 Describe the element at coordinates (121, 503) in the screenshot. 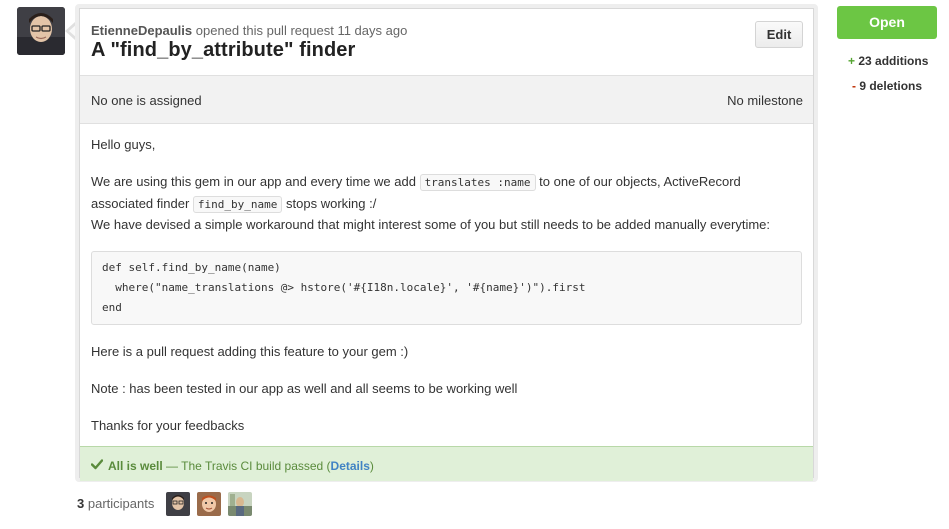

I see `participants-label: participants` at that location.